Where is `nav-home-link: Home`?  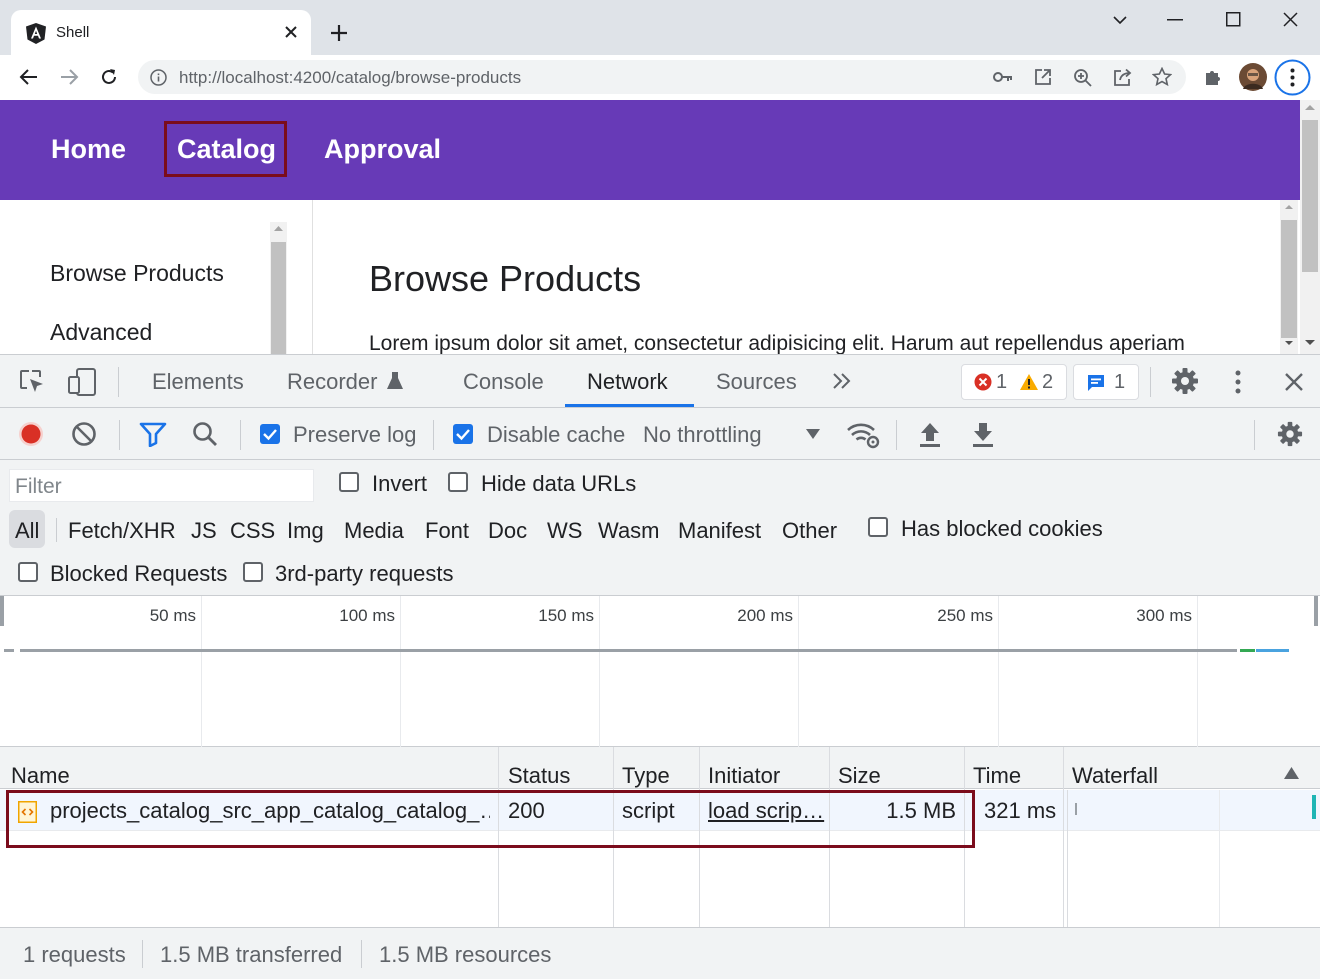 nav-home-link: Home is located at coordinates (88, 149).